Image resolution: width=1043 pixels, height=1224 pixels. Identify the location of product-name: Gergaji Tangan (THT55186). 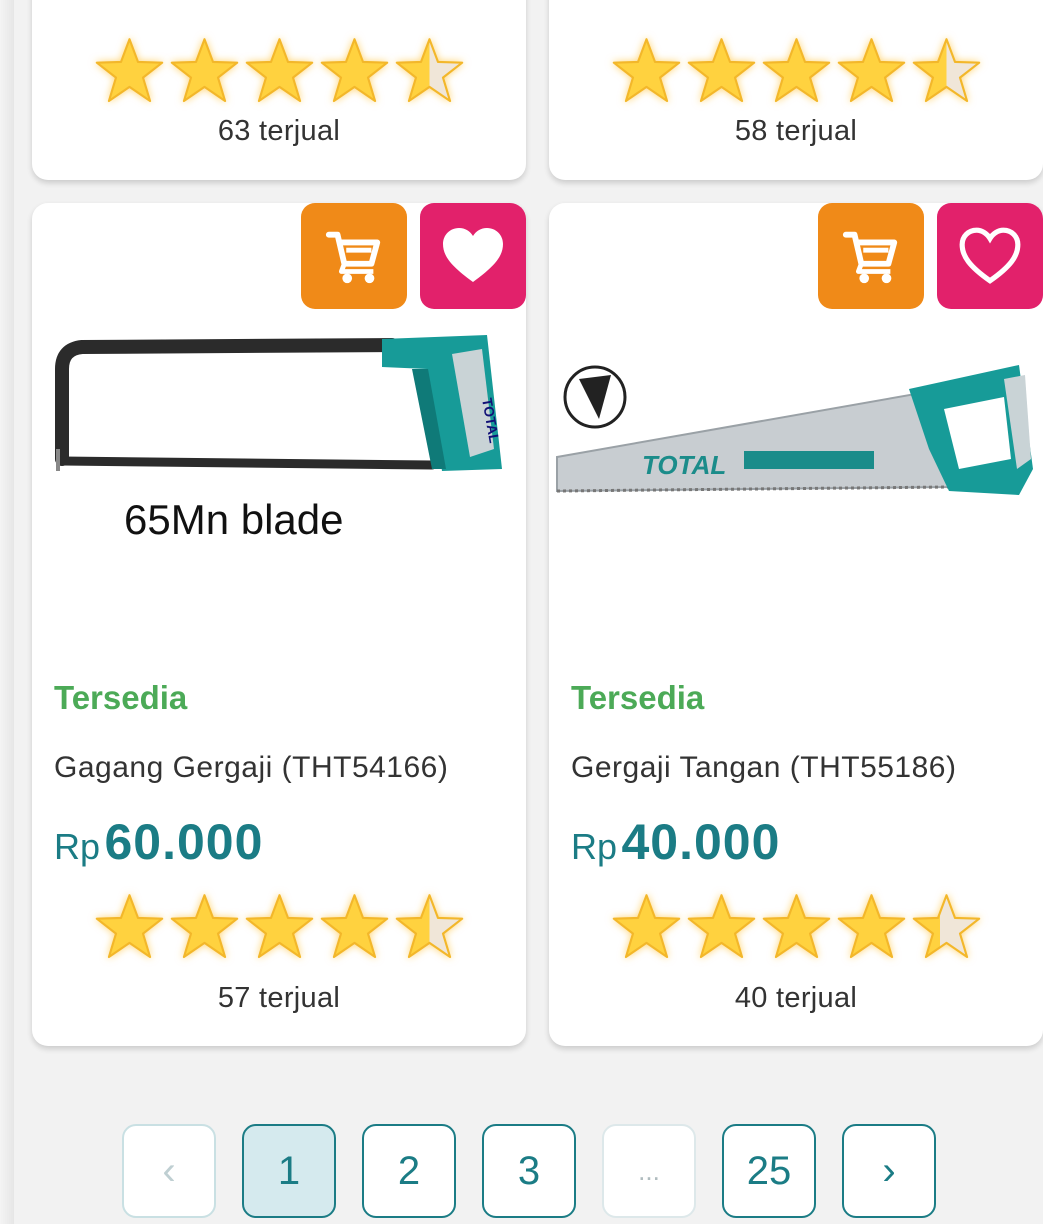
(763, 768).